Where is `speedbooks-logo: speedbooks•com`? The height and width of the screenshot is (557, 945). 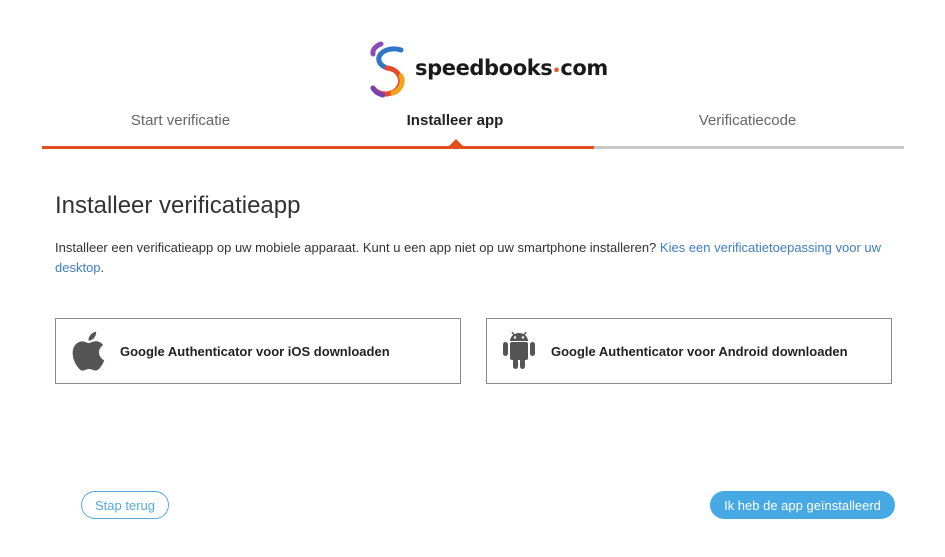
speedbooks-logo: speedbooks•com is located at coordinates (487, 69).